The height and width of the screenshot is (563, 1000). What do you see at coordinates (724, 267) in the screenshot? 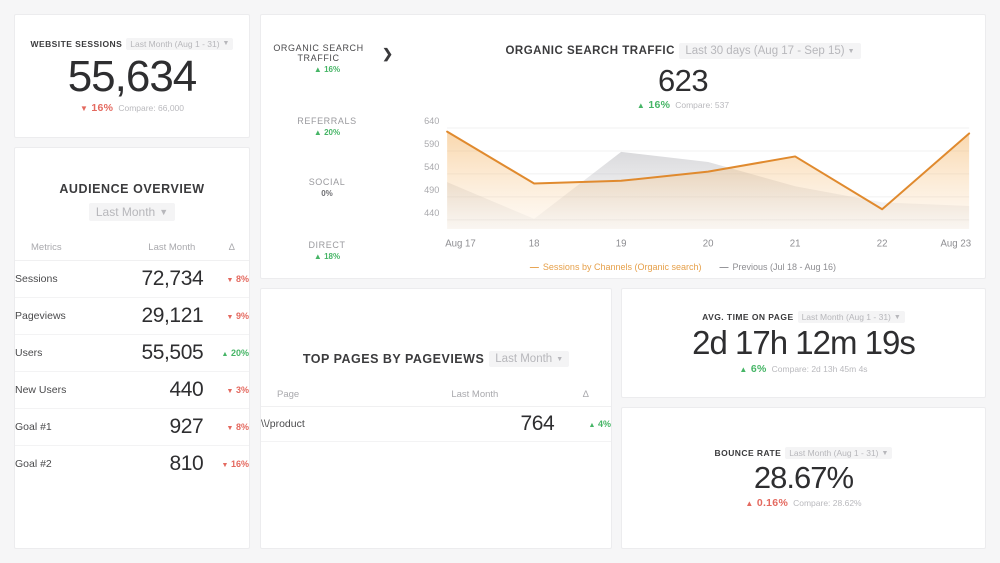
I see `legend-line-icon: —` at bounding box center [724, 267].